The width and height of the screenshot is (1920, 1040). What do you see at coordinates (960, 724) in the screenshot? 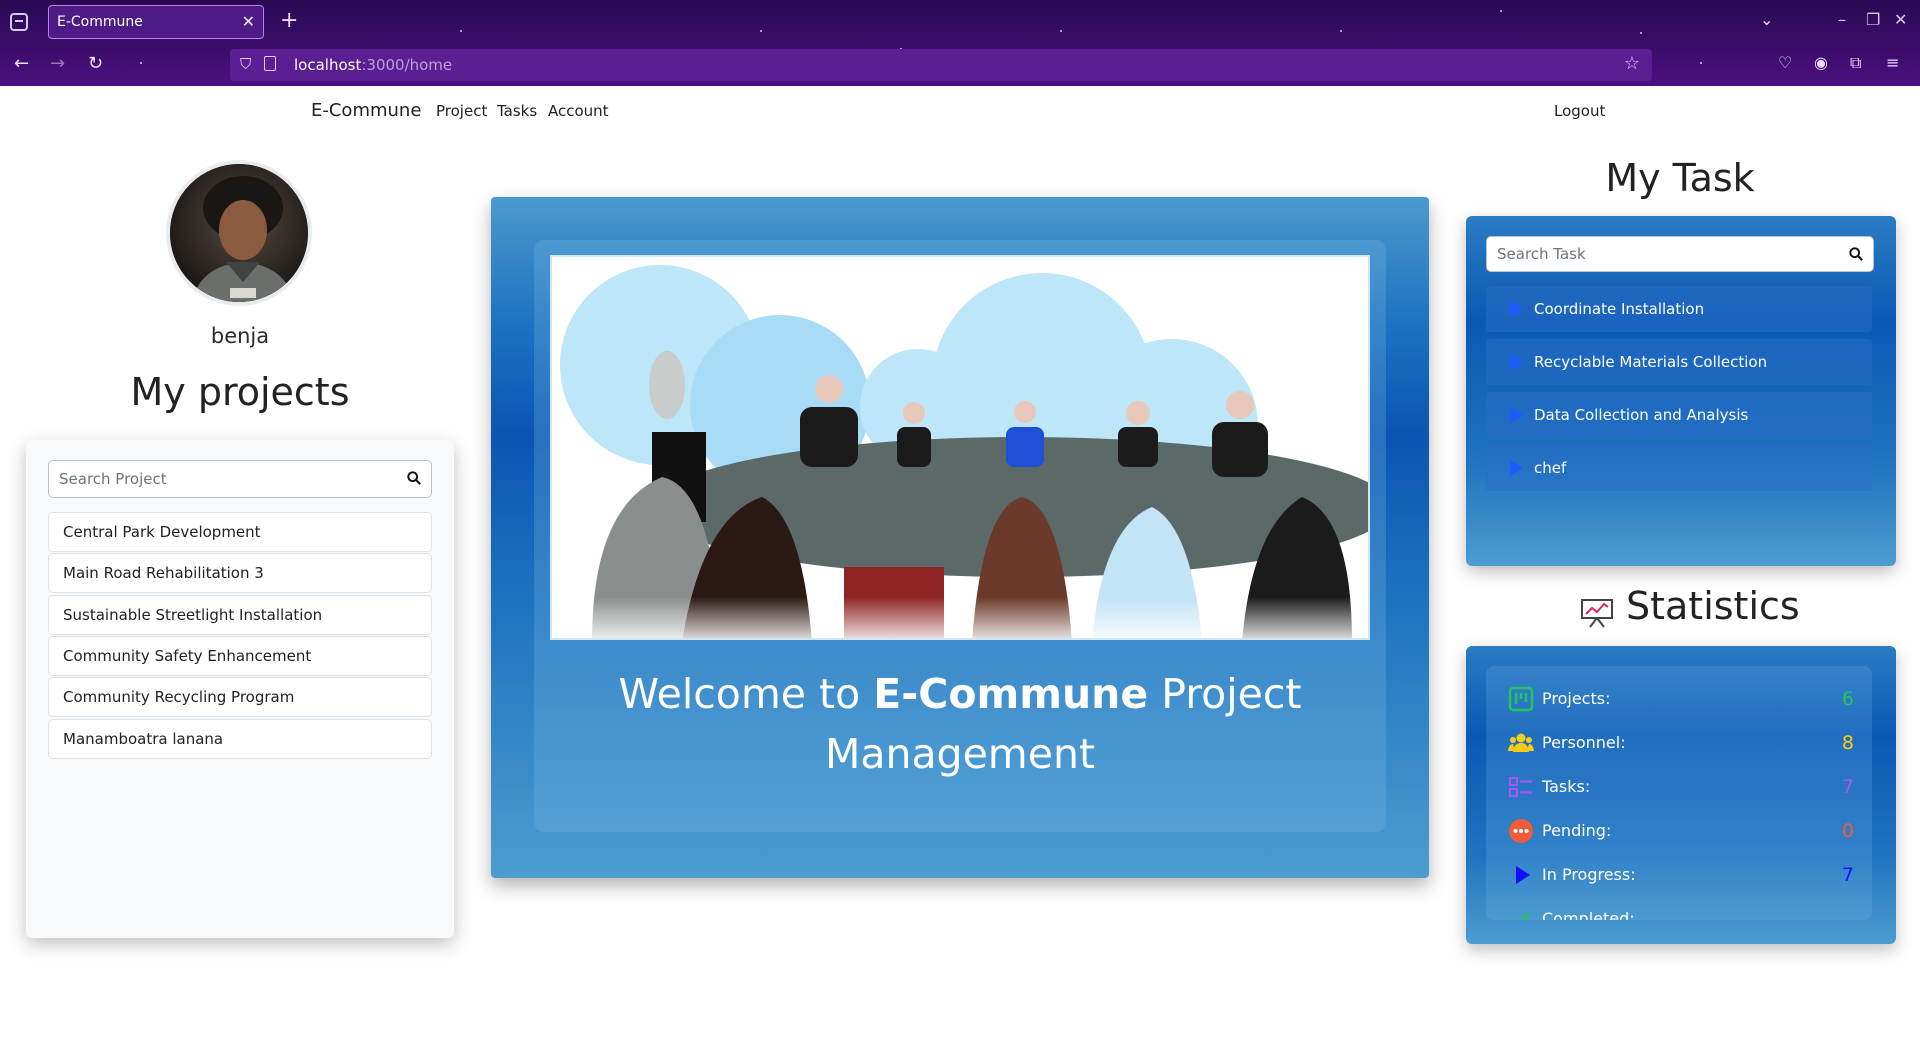
I see `welcome-heading: Welcome to E-Commune Project Management` at bounding box center [960, 724].